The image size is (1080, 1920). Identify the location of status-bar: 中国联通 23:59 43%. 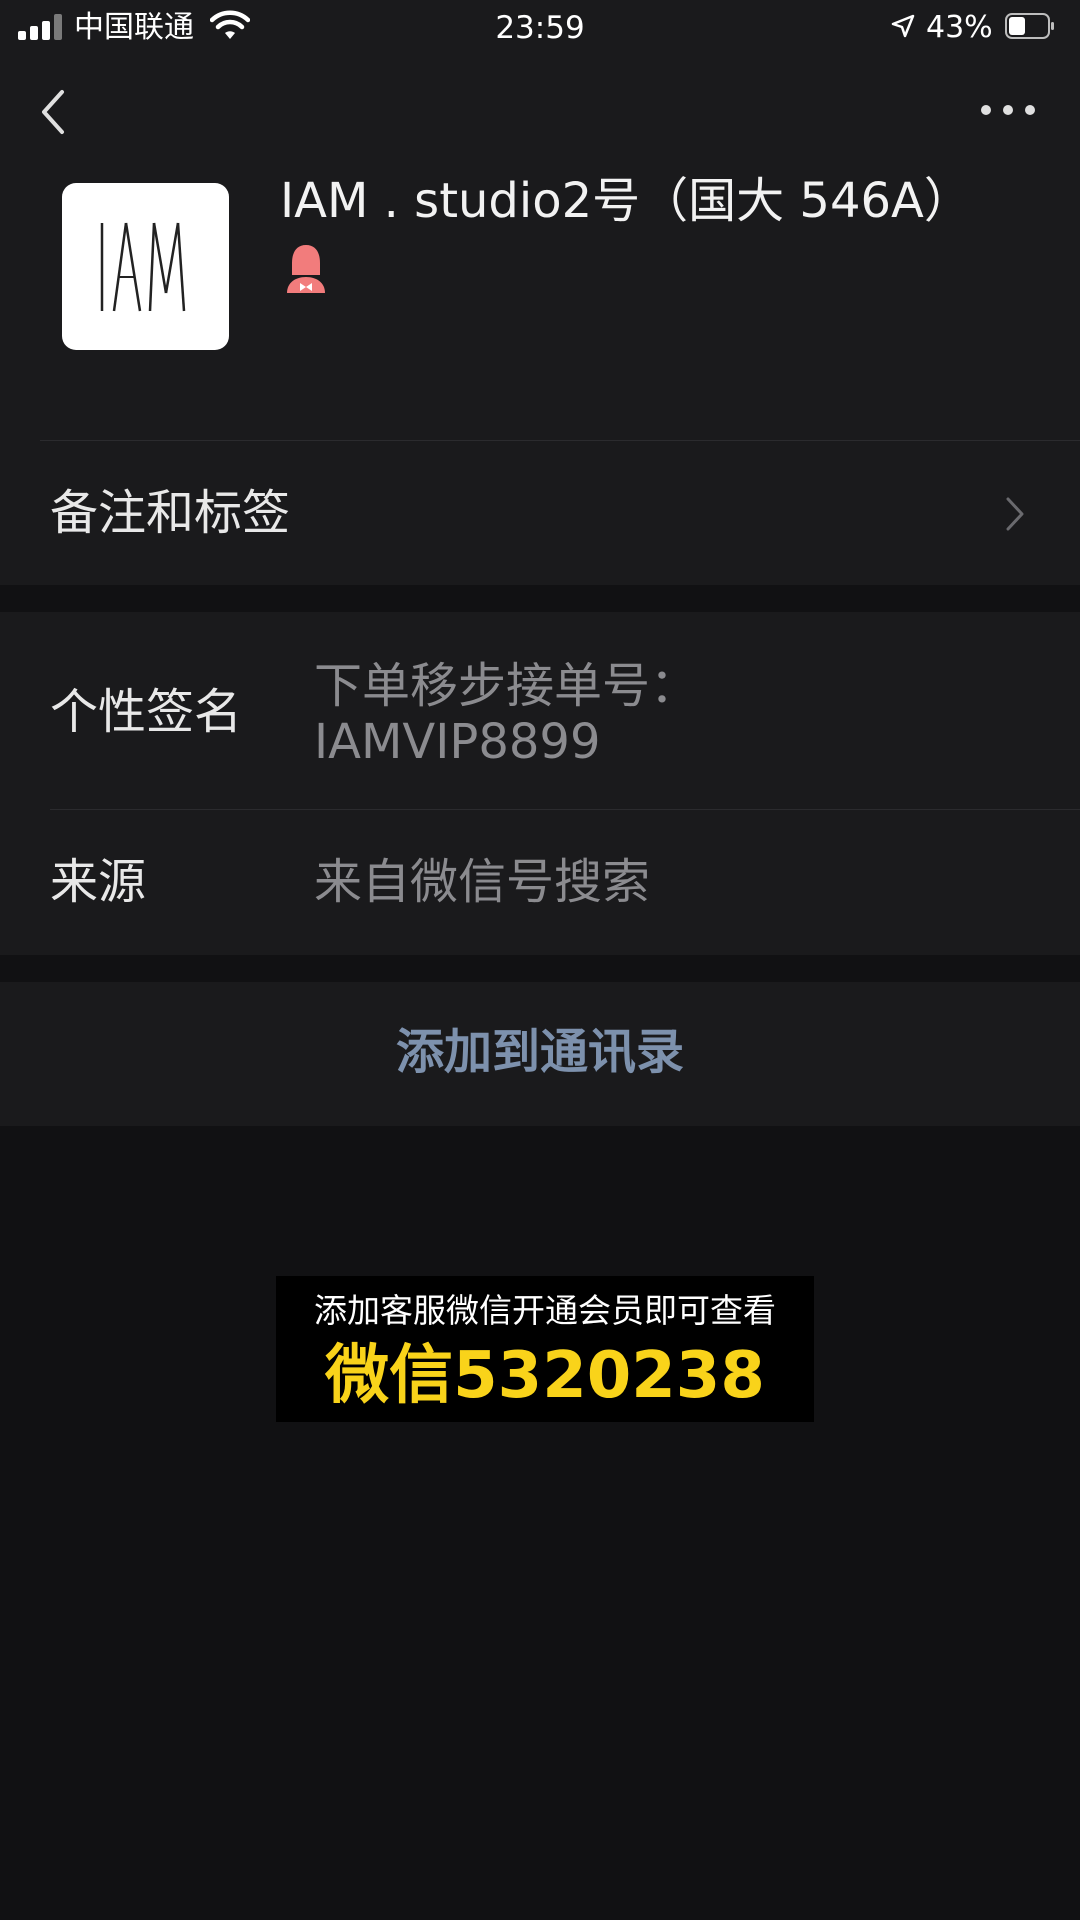
(540, 28).